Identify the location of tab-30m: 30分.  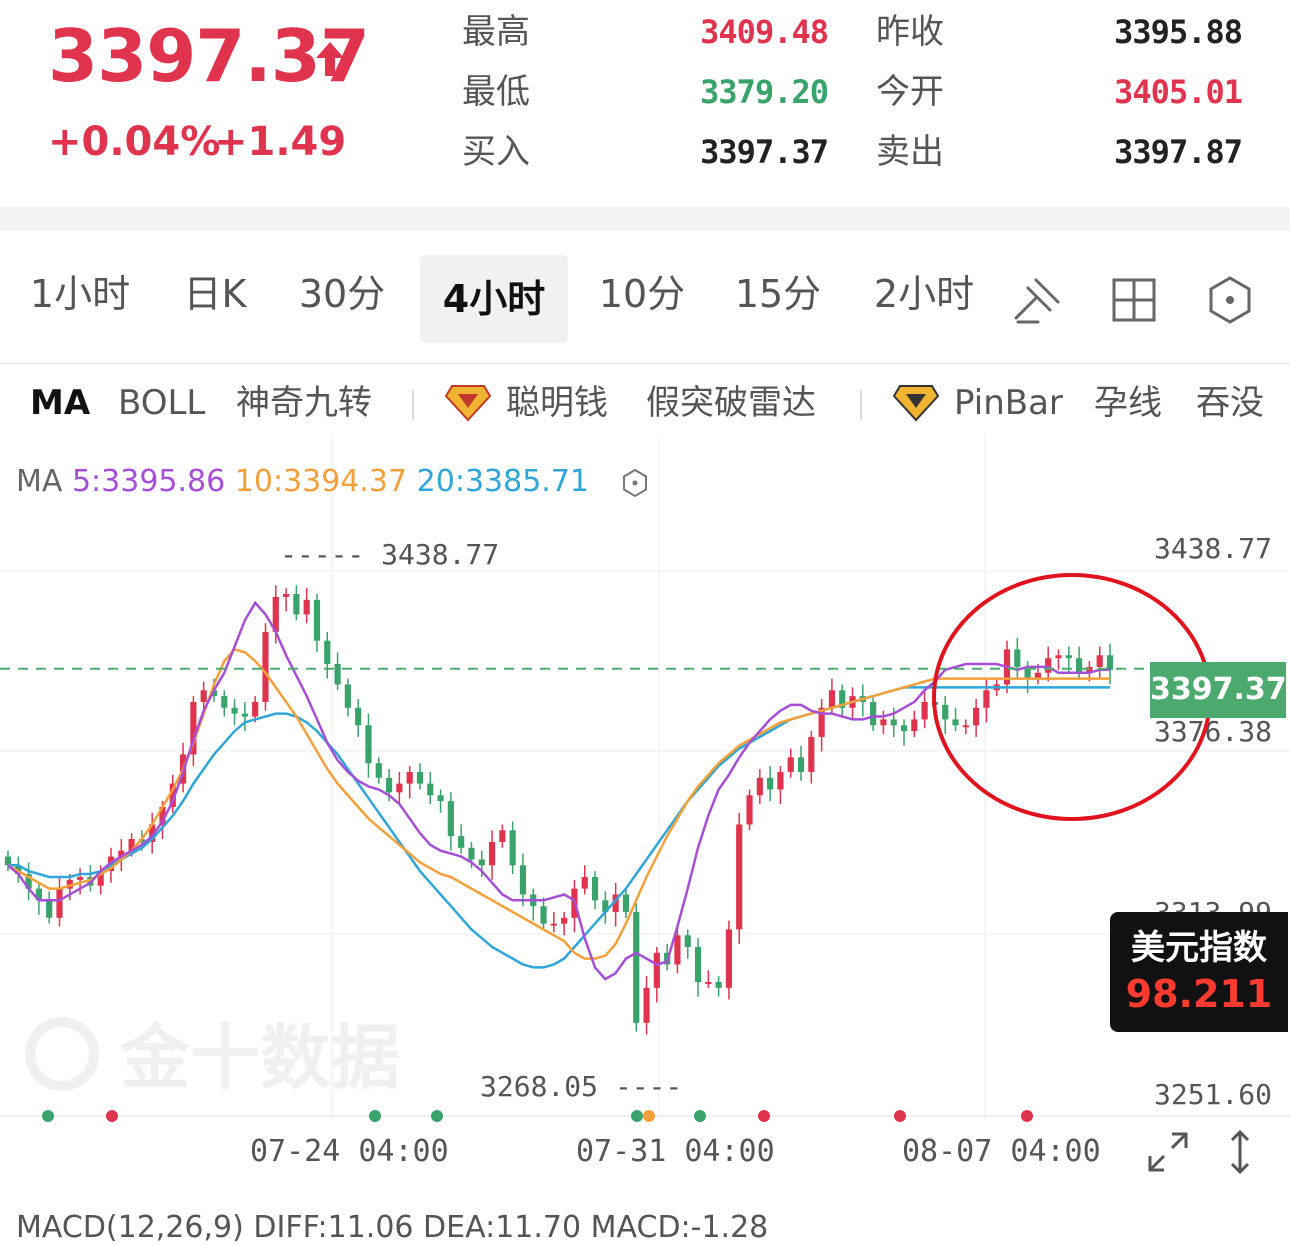
(342, 294).